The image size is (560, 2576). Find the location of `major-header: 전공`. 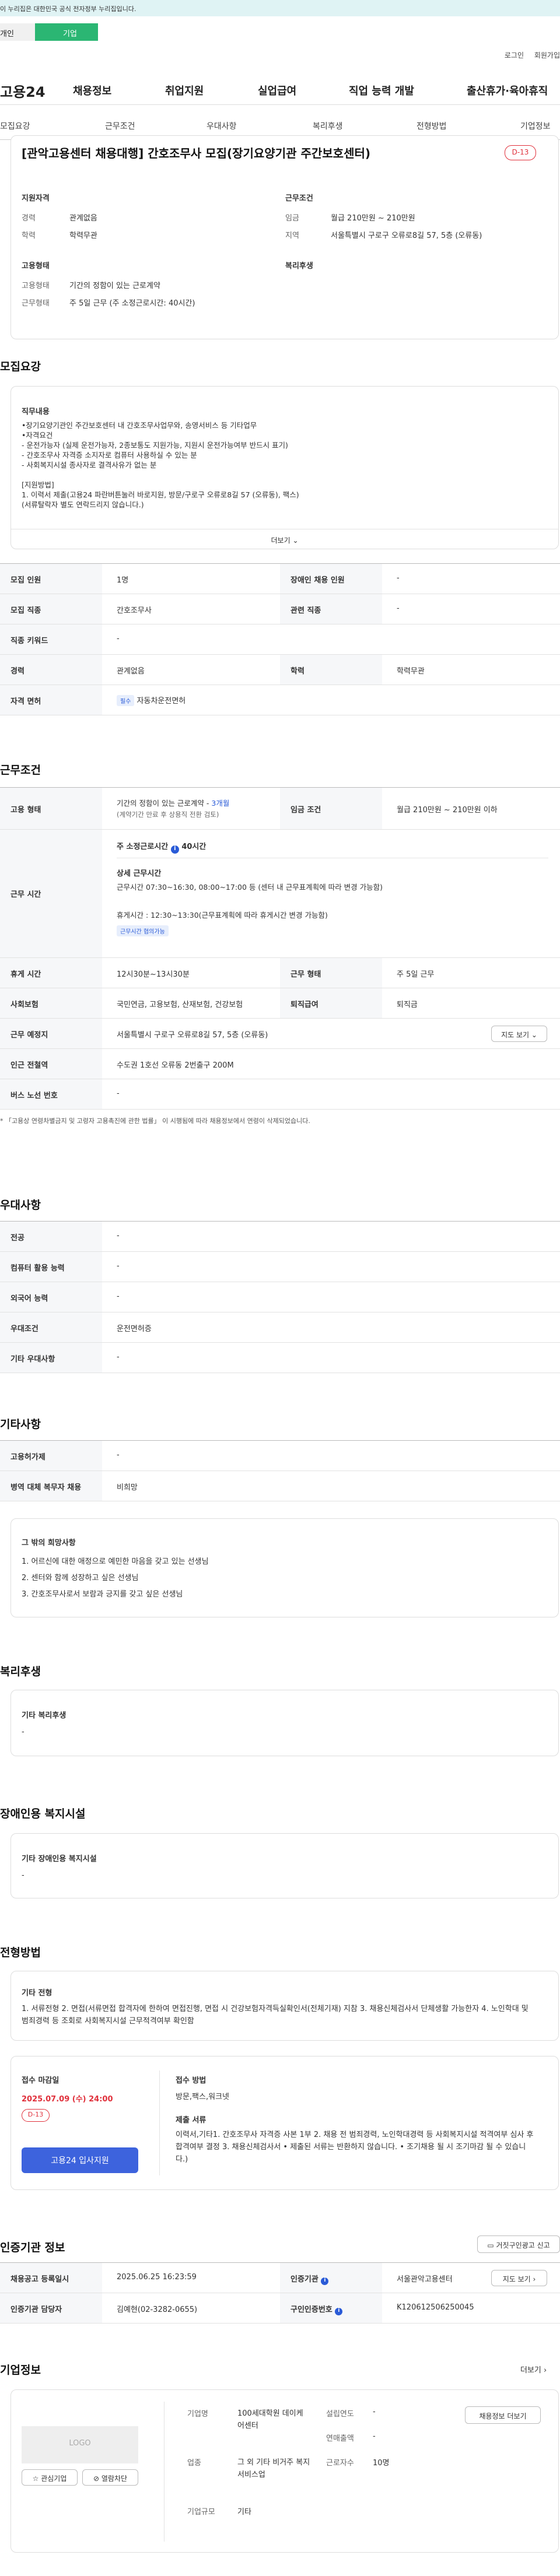

major-header: 전공 is located at coordinates (51, 1236).